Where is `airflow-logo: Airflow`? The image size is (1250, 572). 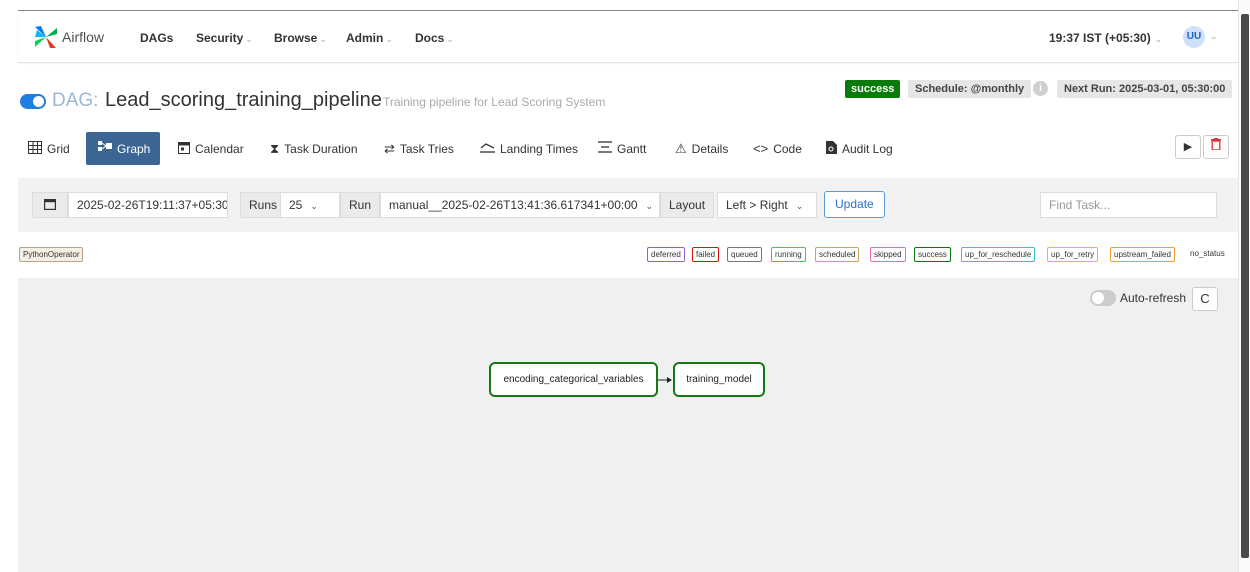 airflow-logo: Airflow is located at coordinates (68, 37).